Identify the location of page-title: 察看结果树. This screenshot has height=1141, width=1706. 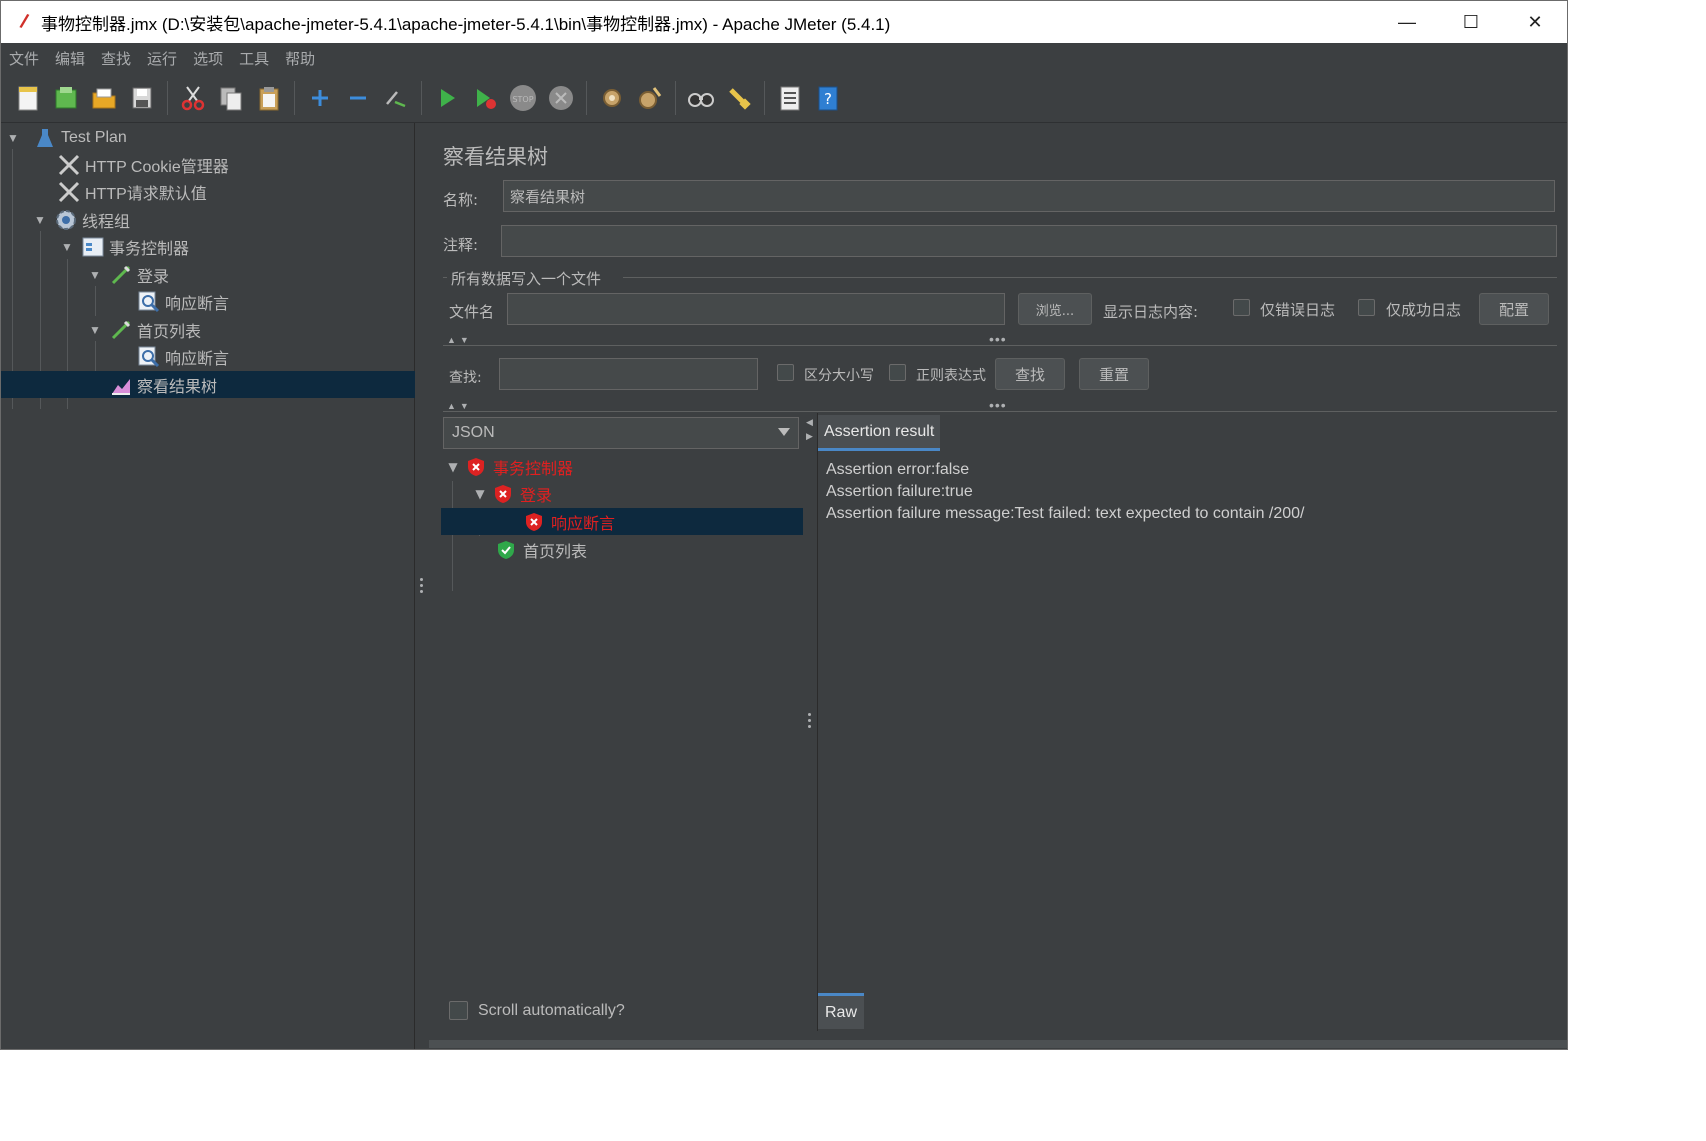
(495, 157).